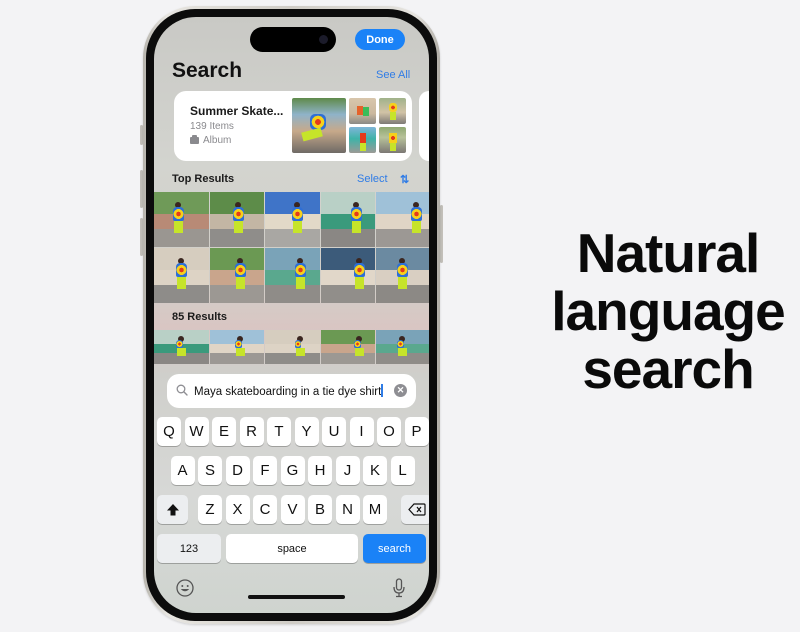  I want to click on key-u: U, so click(334, 431).